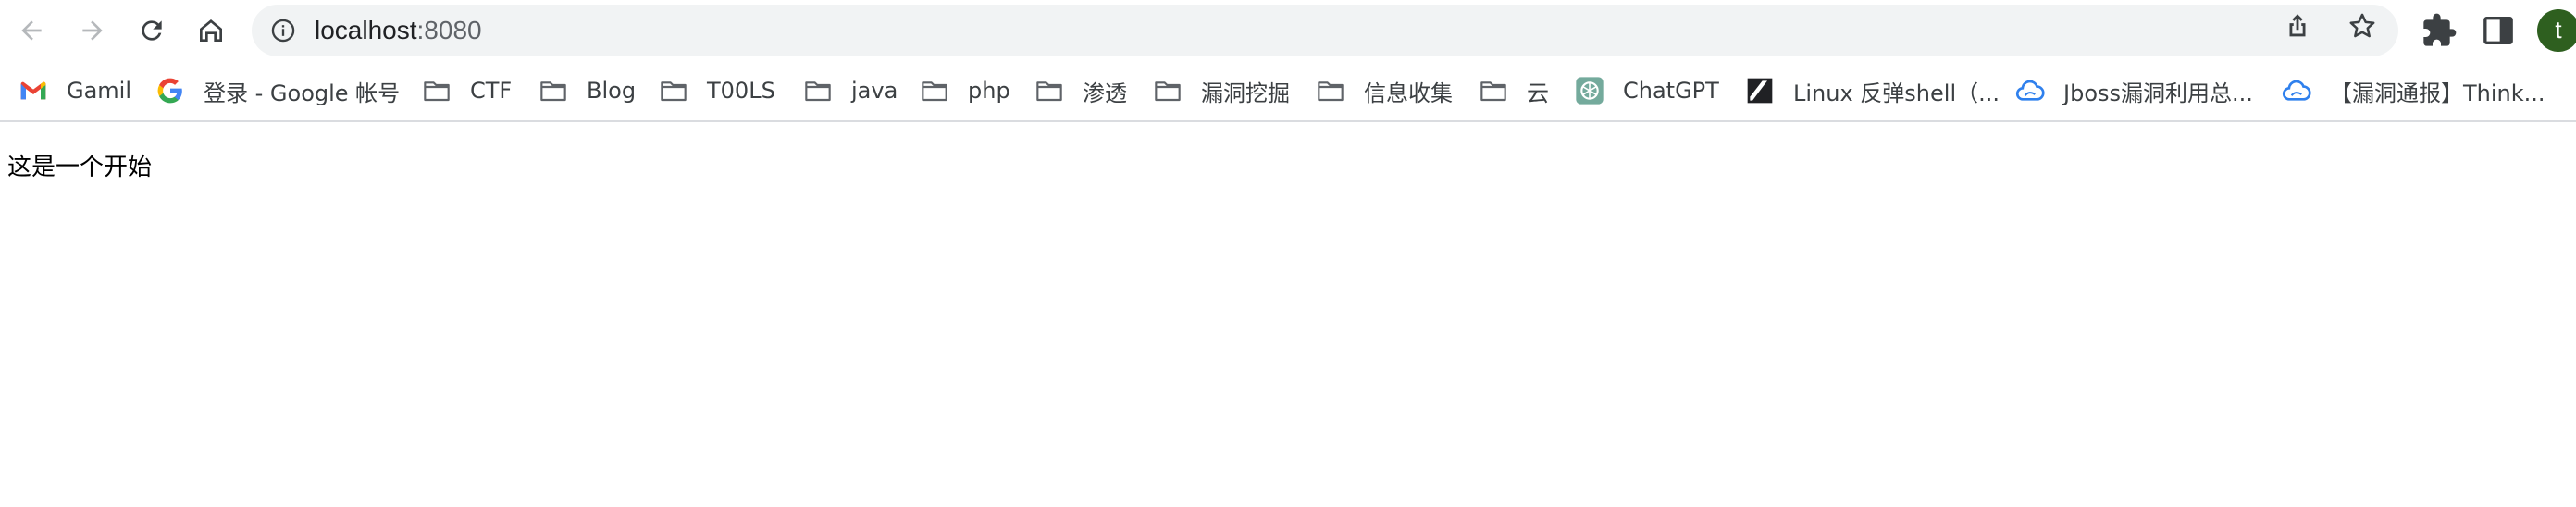 The width and height of the screenshot is (2576, 507). I want to click on url-text: localhost:8080, so click(399, 30).